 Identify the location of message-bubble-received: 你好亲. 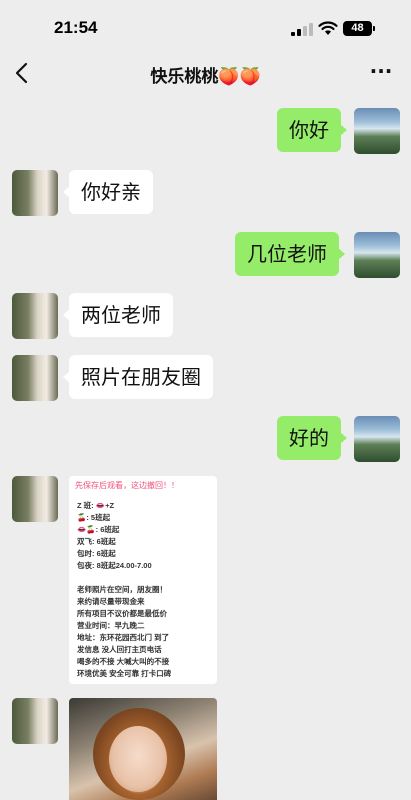
(108, 192).